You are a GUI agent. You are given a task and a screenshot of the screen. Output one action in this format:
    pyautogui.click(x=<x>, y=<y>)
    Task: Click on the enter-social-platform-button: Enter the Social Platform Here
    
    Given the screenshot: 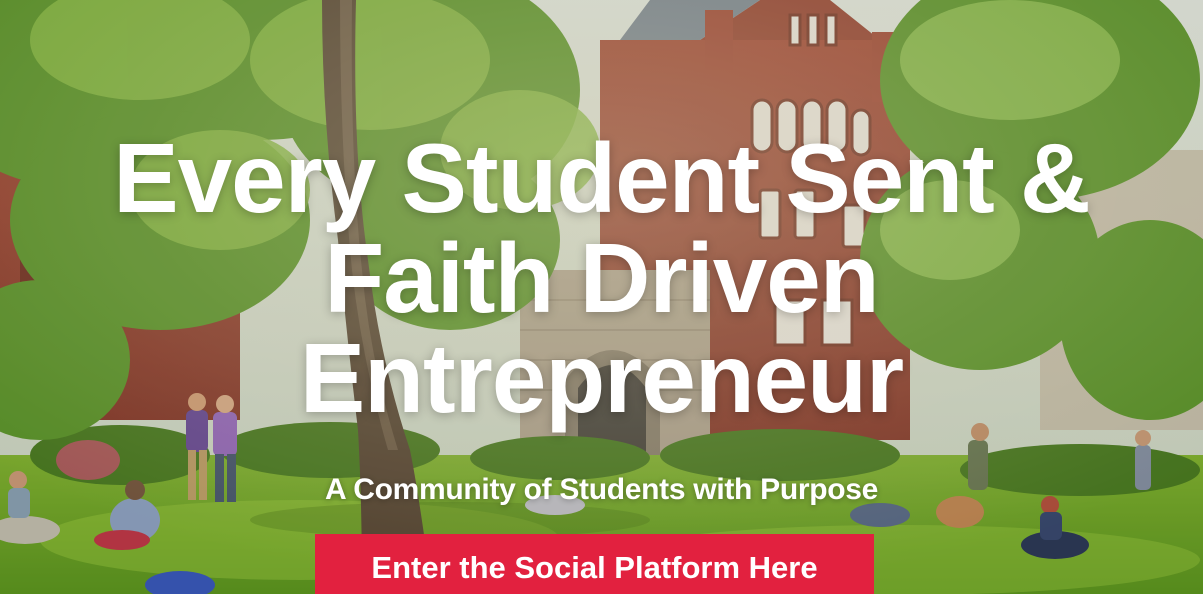 What is the action you would take?
    pyautogui.click(x=594, y=564)
    